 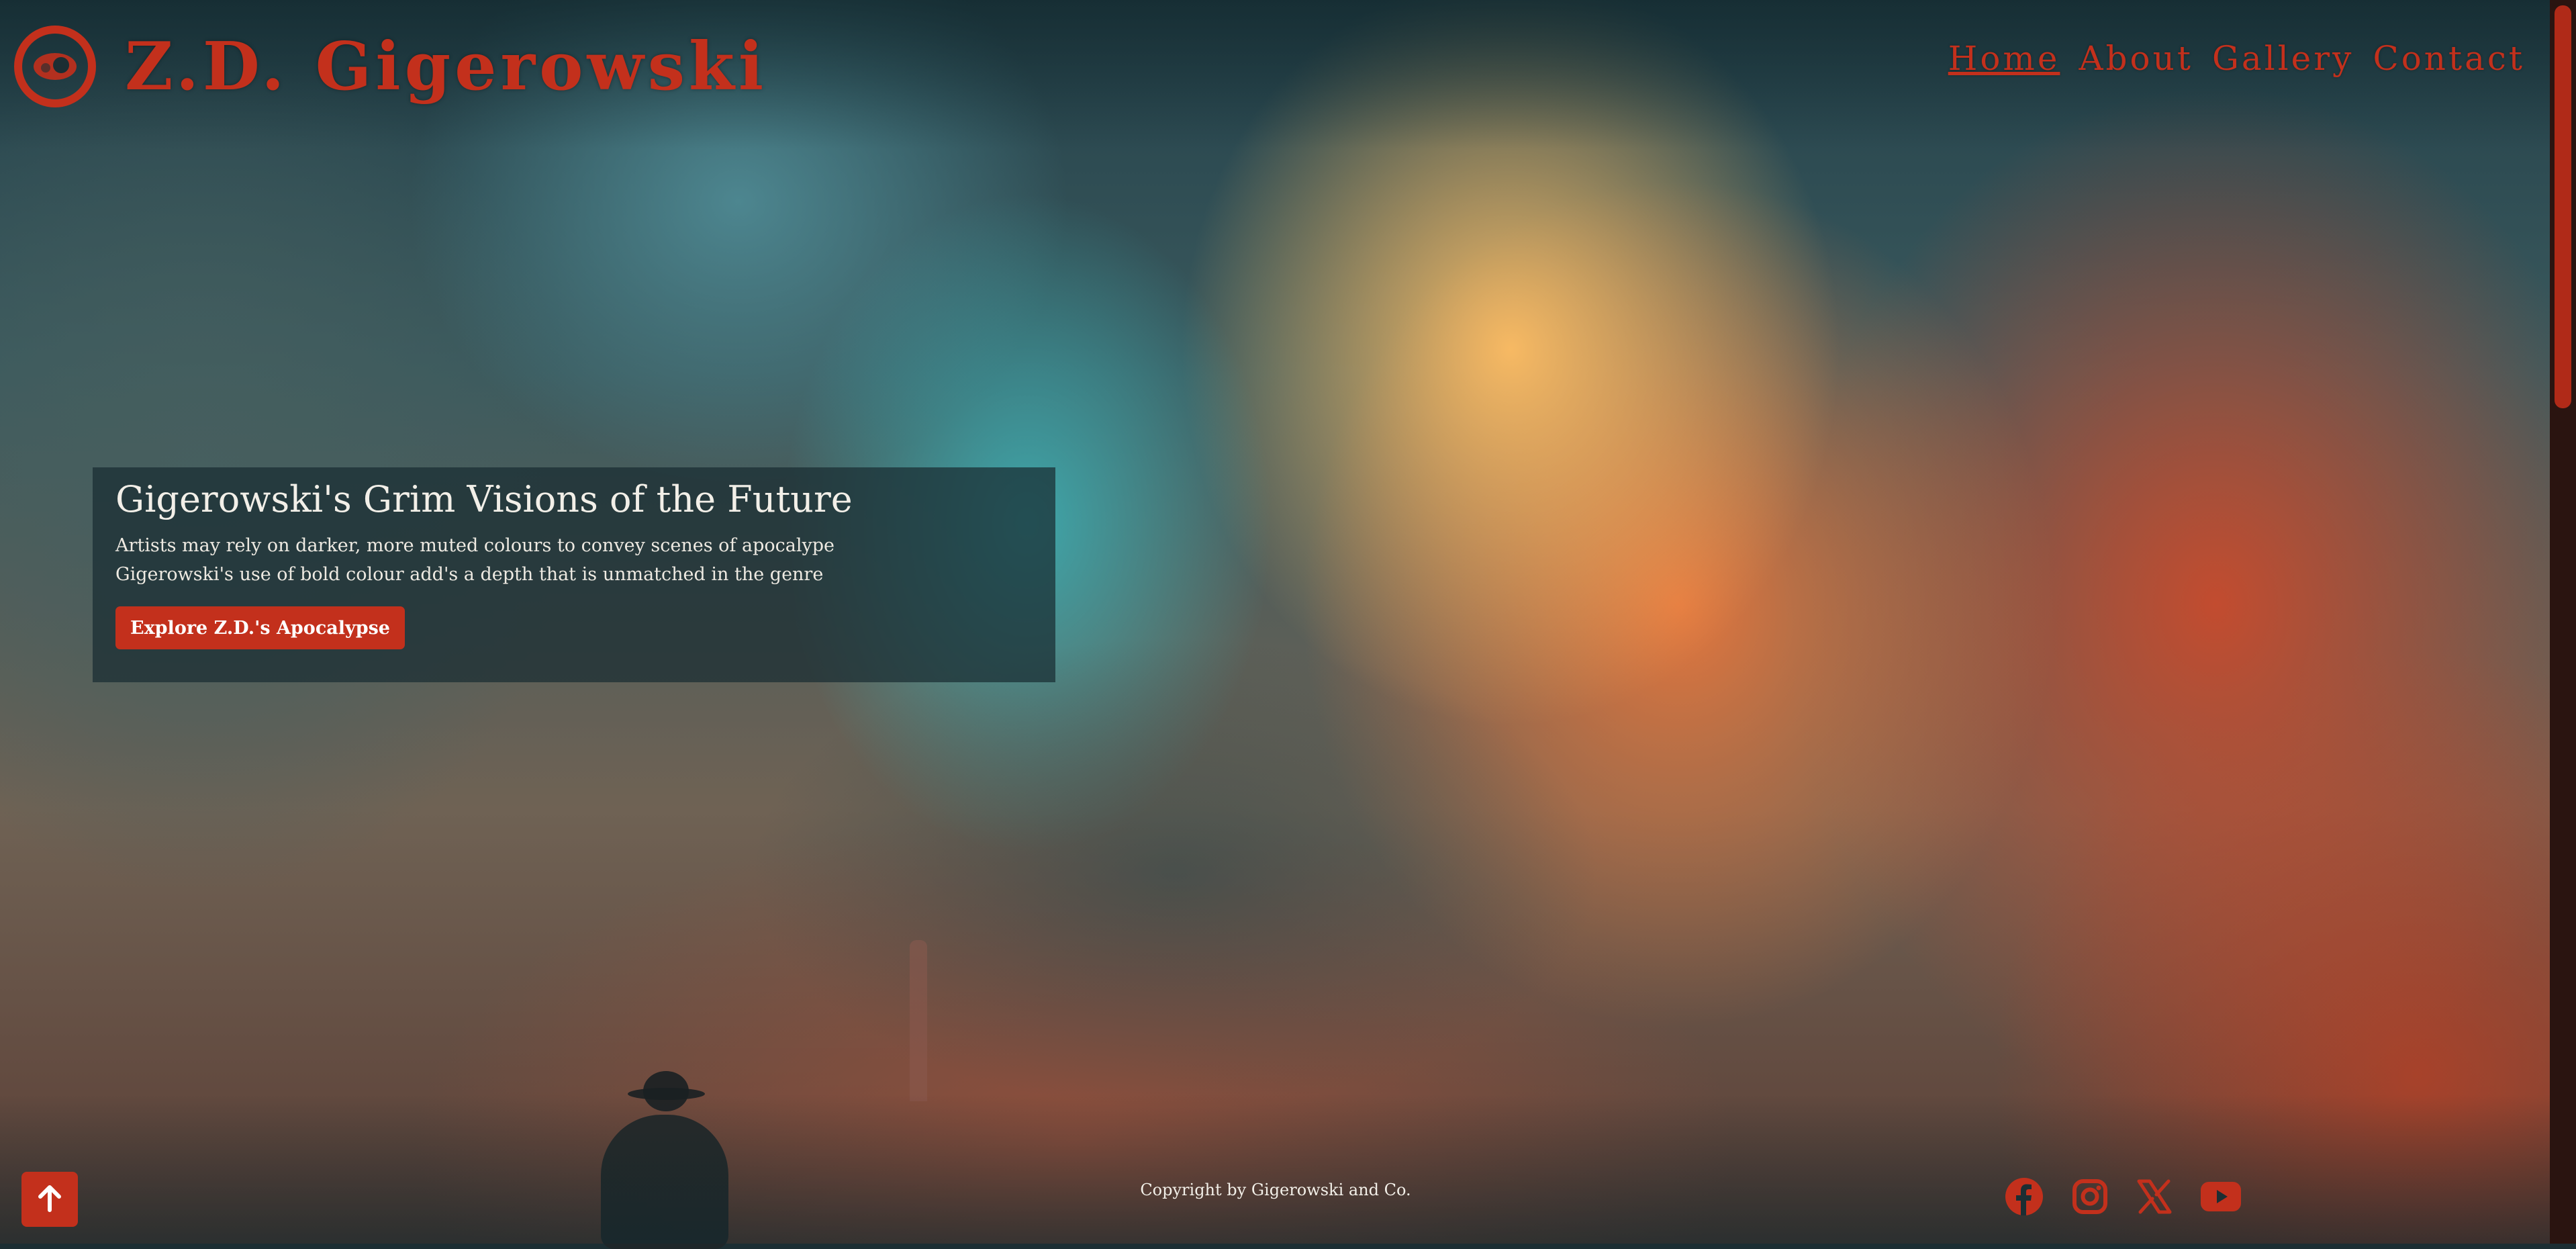 What do you see at coordinates (2123, 1196) in the screenshot?
I see `social-links` at bounding box center [2123, 1196].